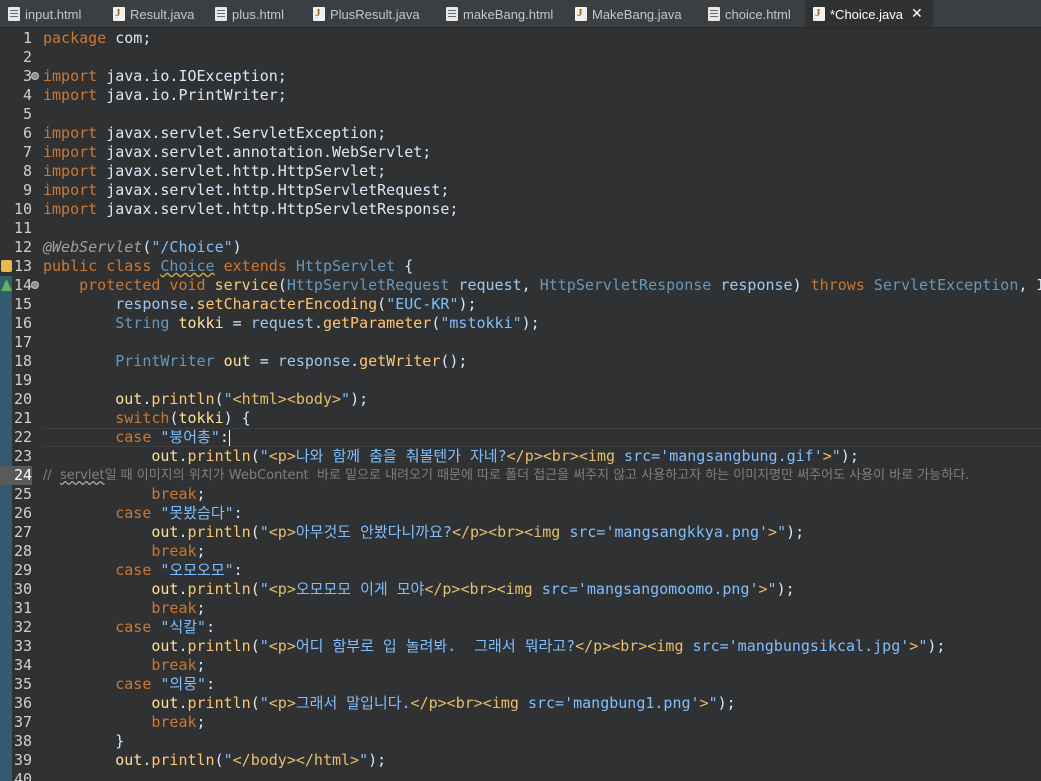 The image size is (1041, 781). I want to click on line-number: 3, so click(27, 76).